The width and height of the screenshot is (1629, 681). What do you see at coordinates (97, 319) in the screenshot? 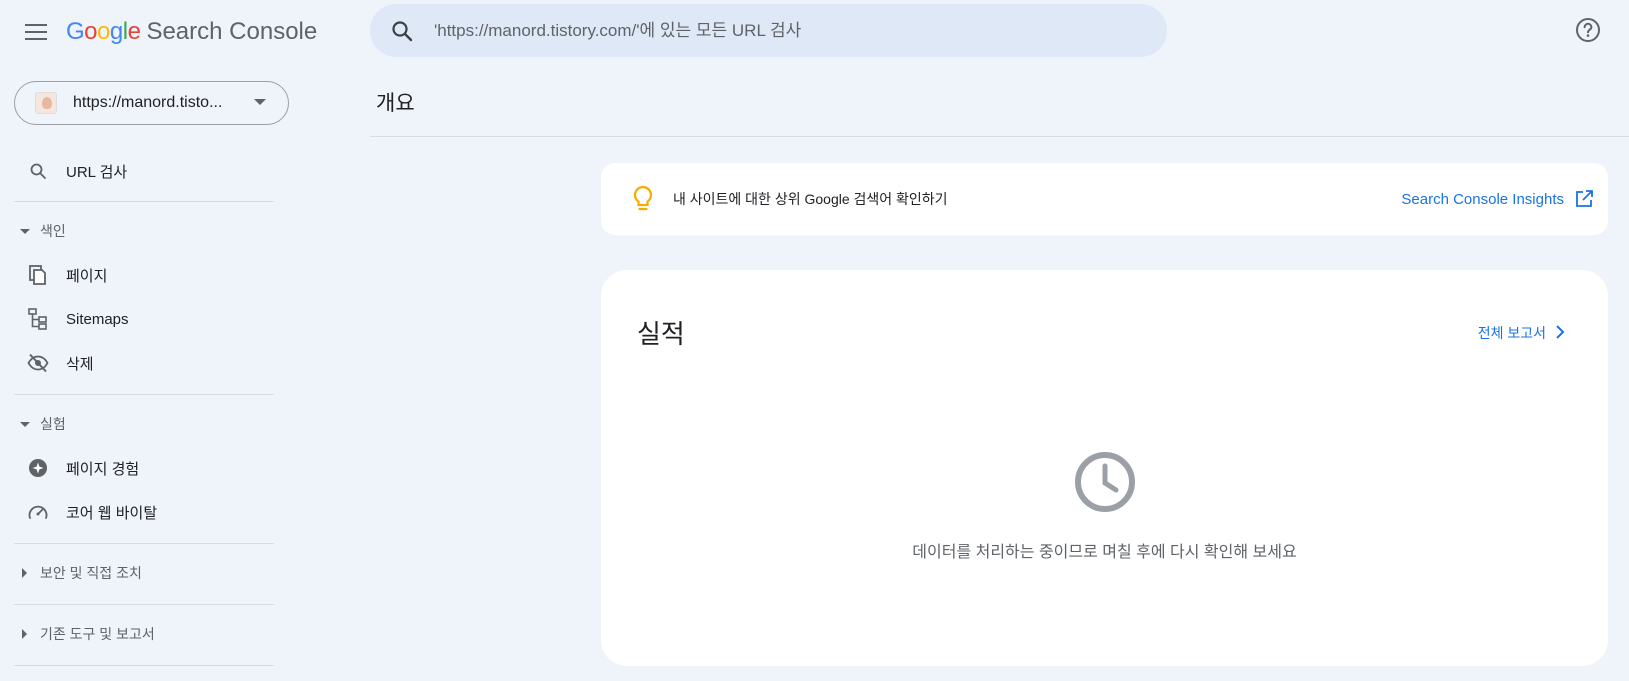
I see `sidebar-item-label: Sitemaps` at bounding box center [97, 319].